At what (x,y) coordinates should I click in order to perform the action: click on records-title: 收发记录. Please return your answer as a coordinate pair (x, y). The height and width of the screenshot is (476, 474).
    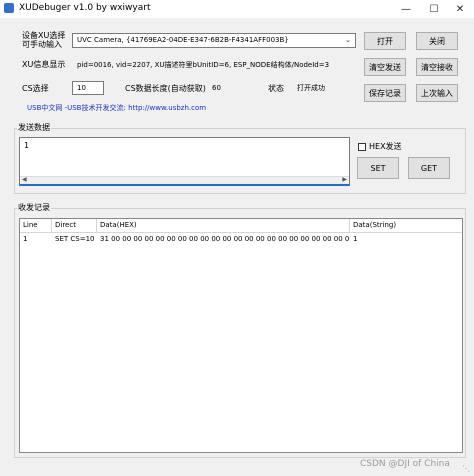
    Looking at the image, I should click on (34, 207).